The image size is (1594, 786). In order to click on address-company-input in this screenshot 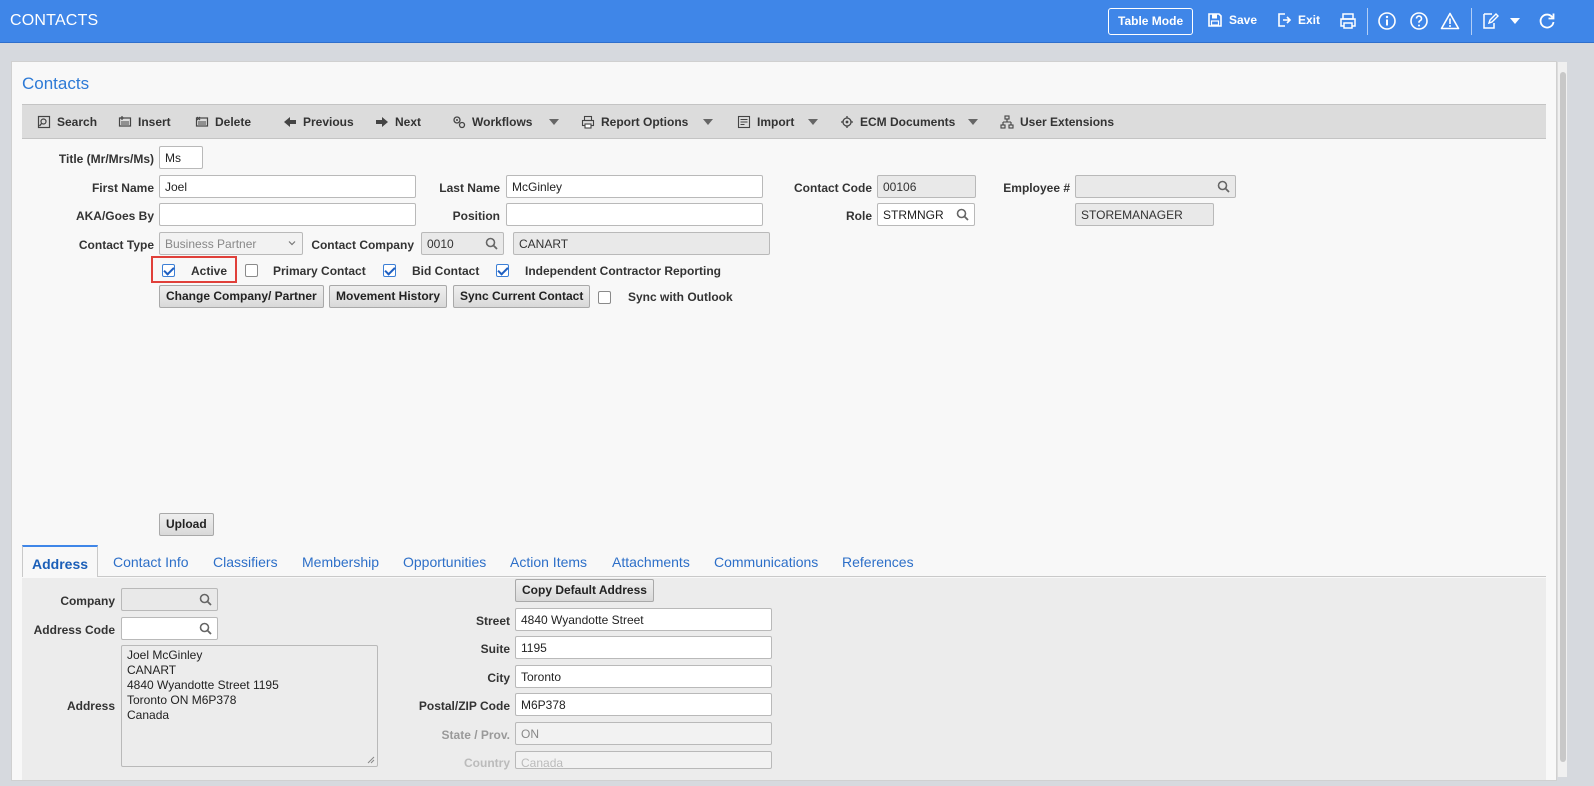, I will do `click(169, 599)`.